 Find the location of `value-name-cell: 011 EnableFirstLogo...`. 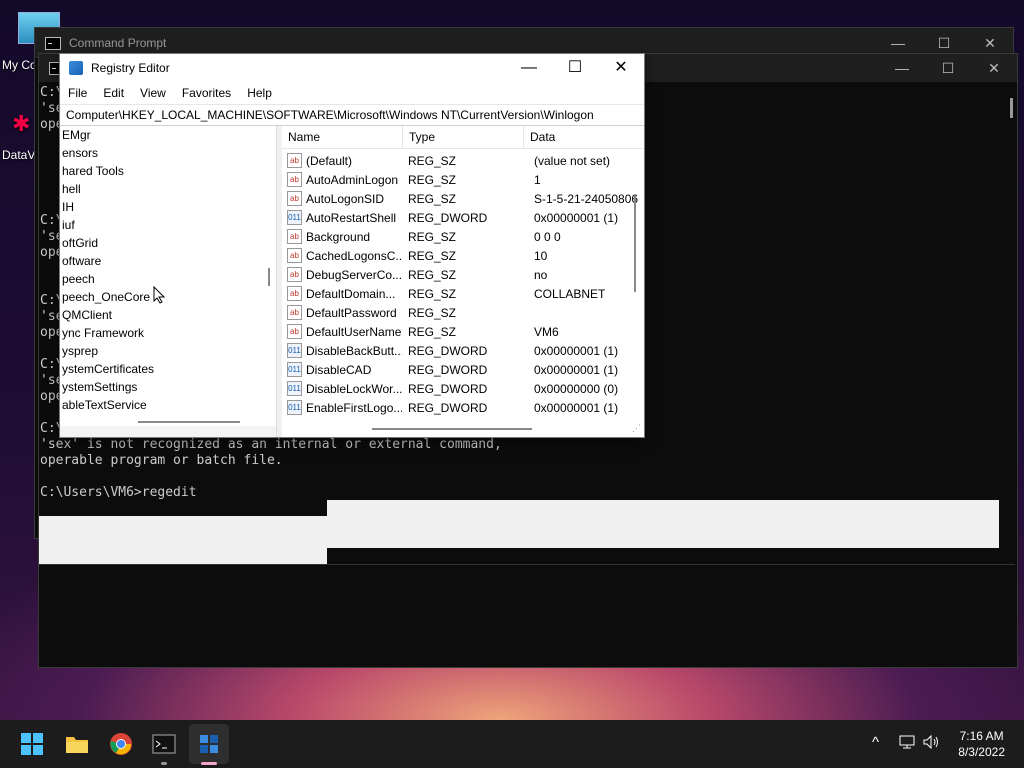

value-name-cell: 011 EnableFirstLogo... is located at coordinates (342, 407).